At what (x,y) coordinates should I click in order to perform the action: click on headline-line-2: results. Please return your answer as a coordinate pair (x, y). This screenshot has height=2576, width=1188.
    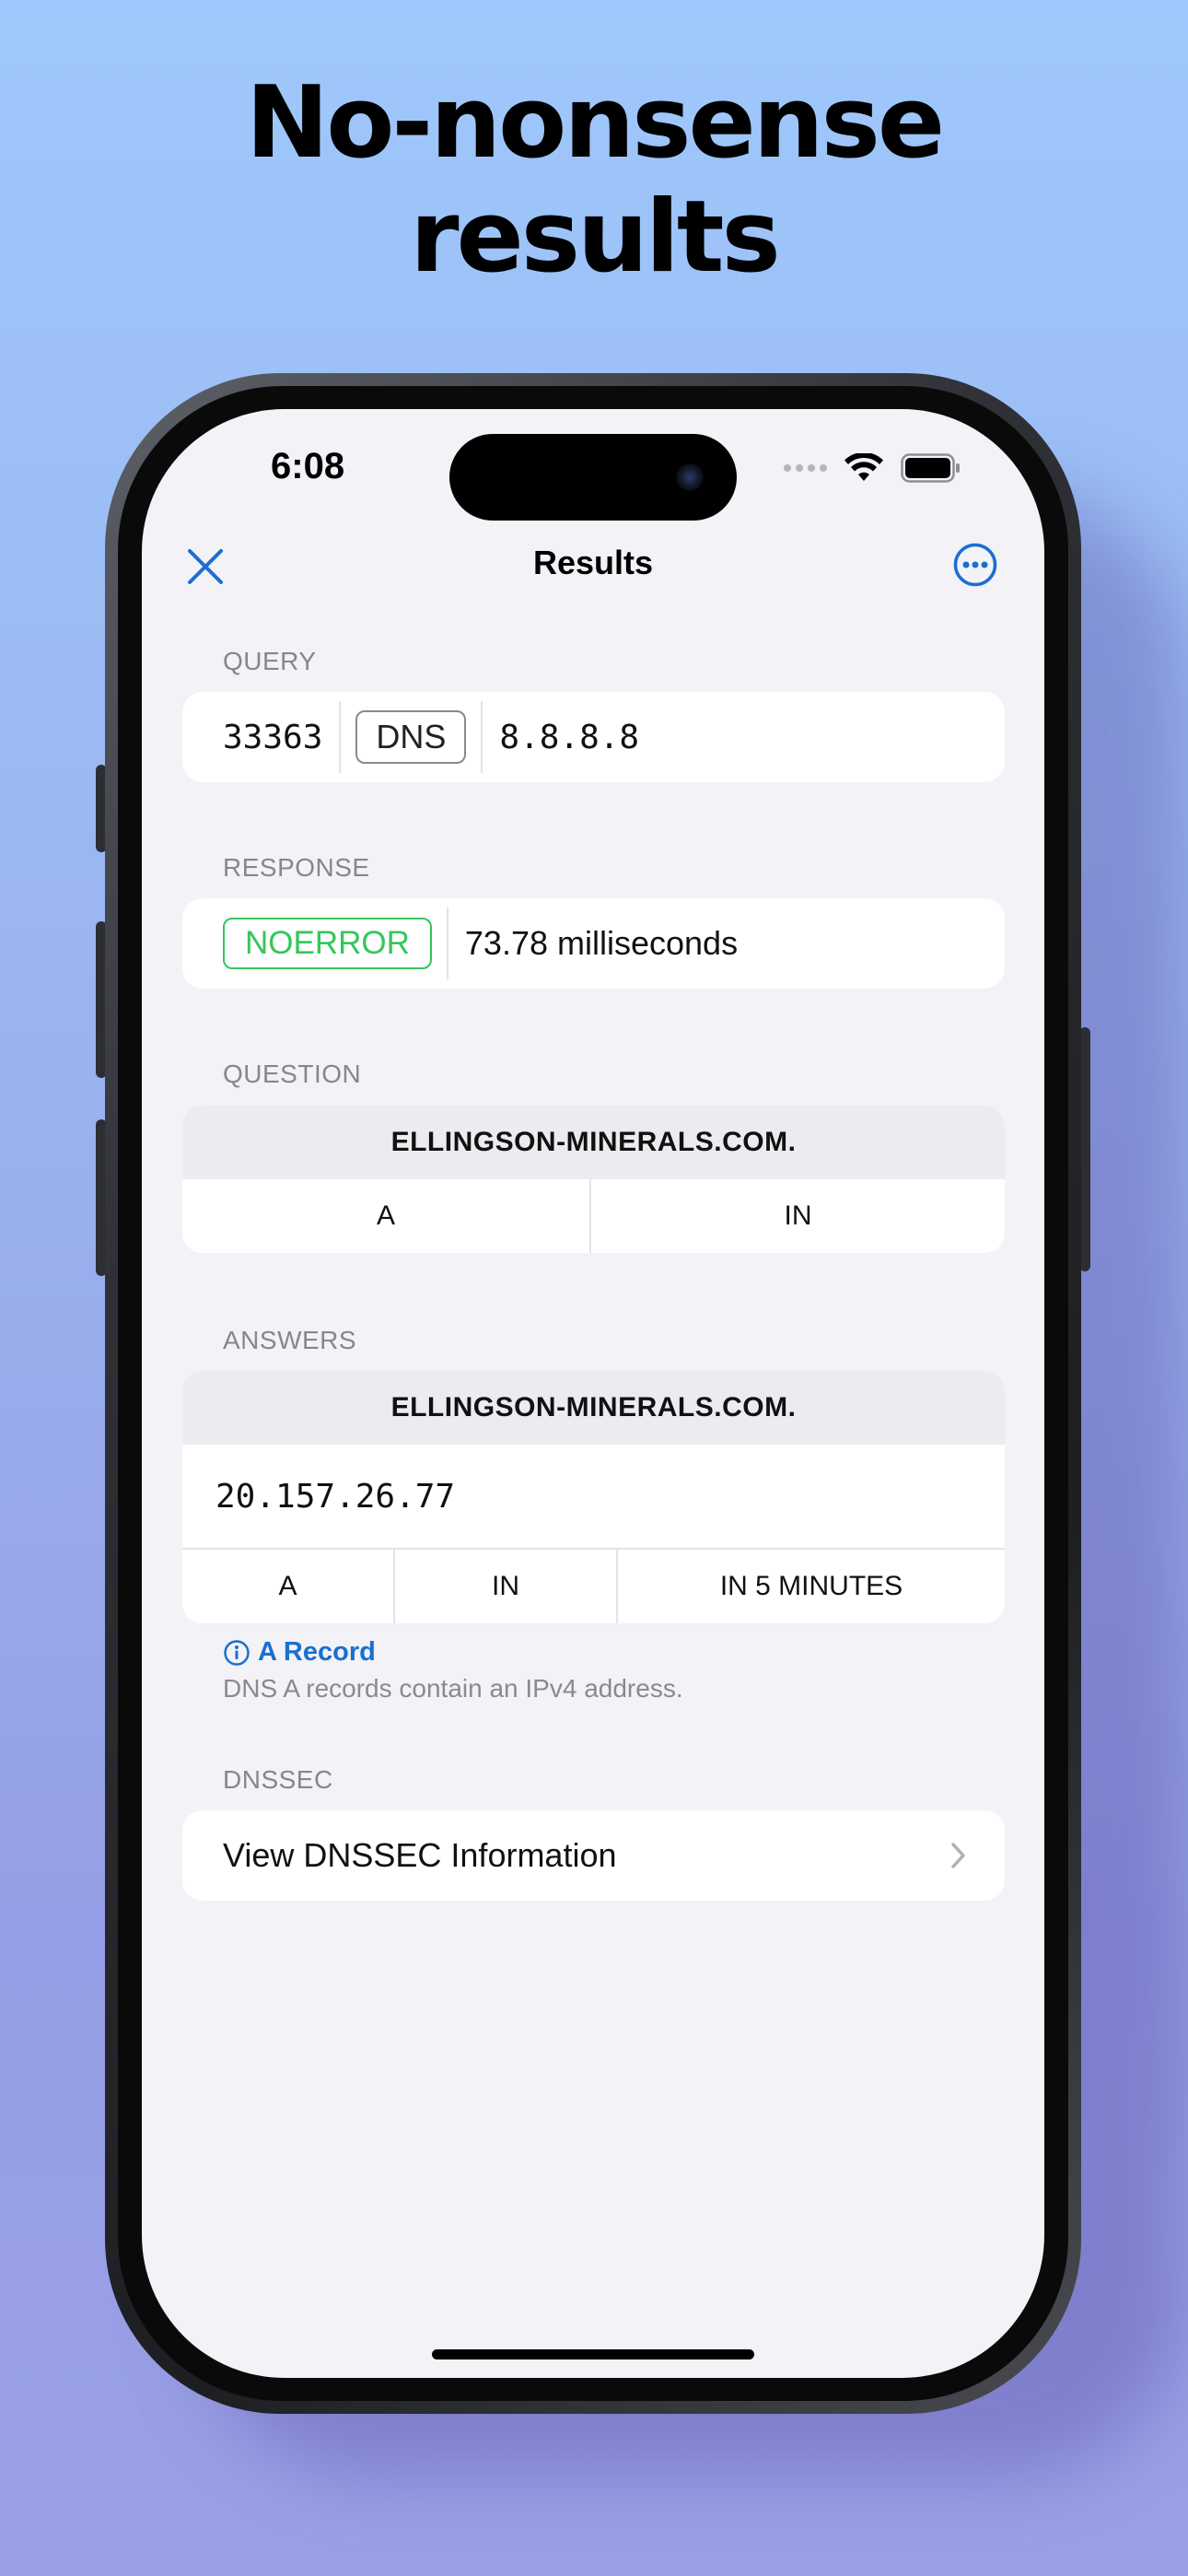
    Looking at the image, I should click on (595, 237).